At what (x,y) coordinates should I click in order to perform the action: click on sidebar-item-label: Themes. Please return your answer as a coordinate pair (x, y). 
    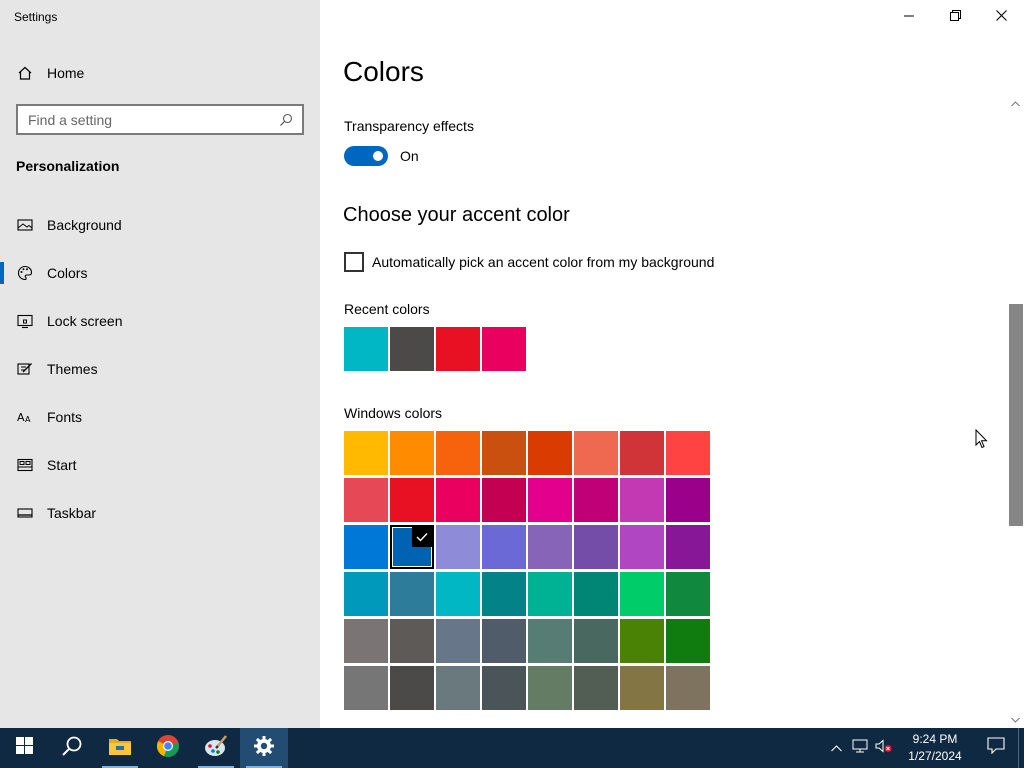
    Looking at the image, I should click on (72, 369).